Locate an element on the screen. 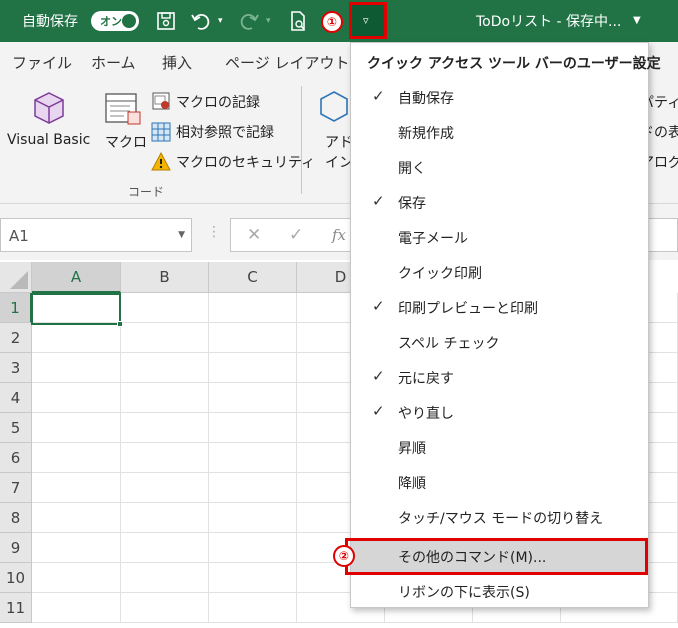 Image resolution: width=678 pixels, height=628 pixels. row-header-2: 2 is located at coordinates (16, 338).